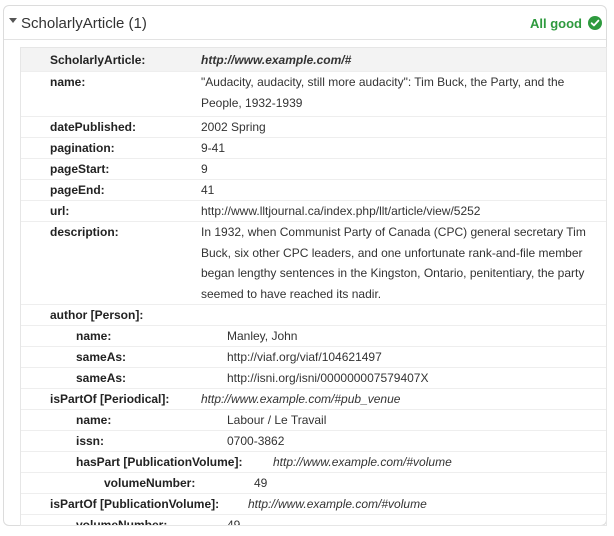 The height and width of the screenshot is (536, 614). Describe the element at coordinates (233, 127) in the screenshot. I see `property-value: 2002 Spring` at that location.